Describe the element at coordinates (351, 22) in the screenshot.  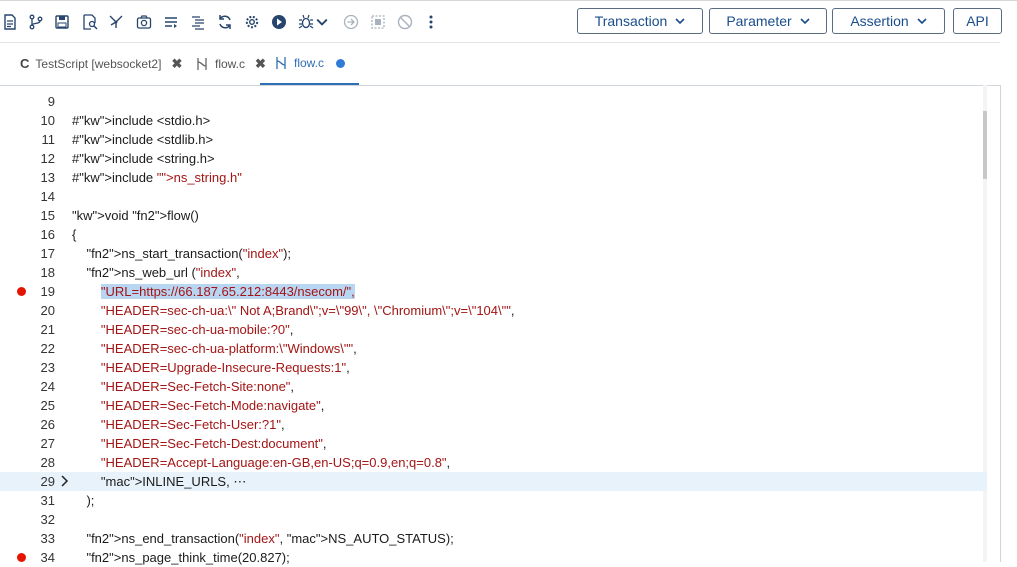
I see `forward-icon` at that location.